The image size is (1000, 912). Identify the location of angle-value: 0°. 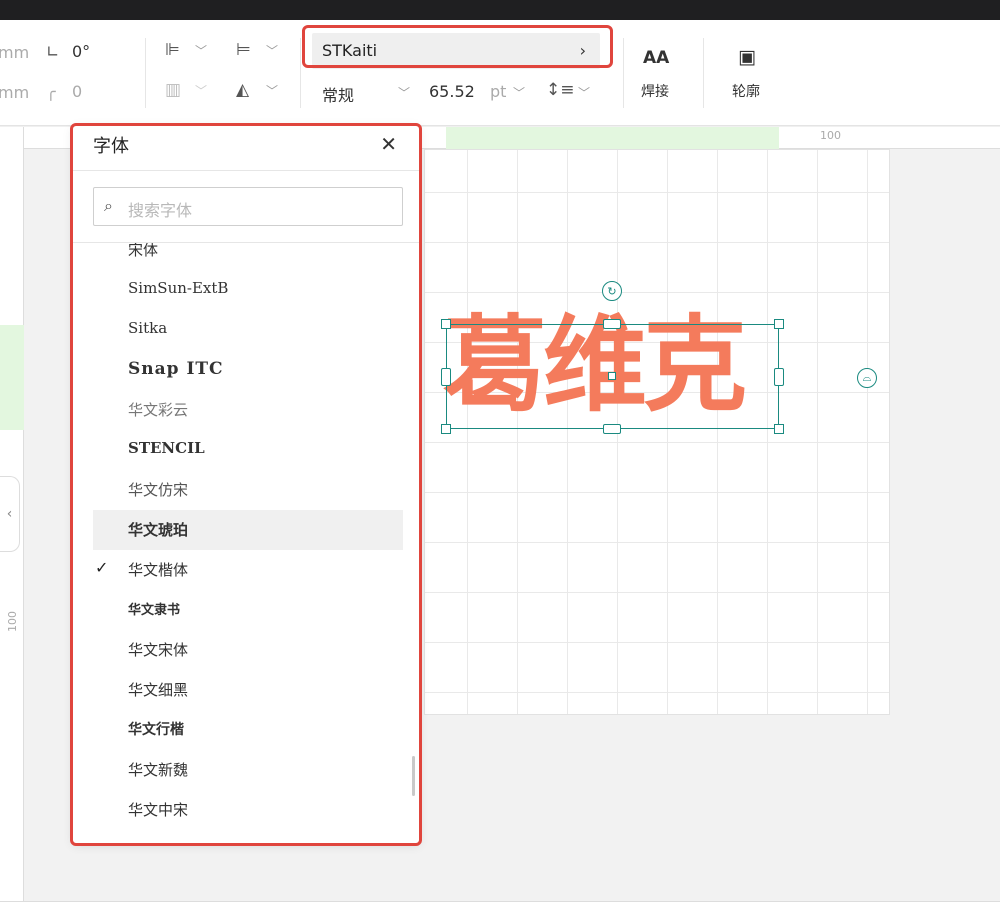
(81, 51).